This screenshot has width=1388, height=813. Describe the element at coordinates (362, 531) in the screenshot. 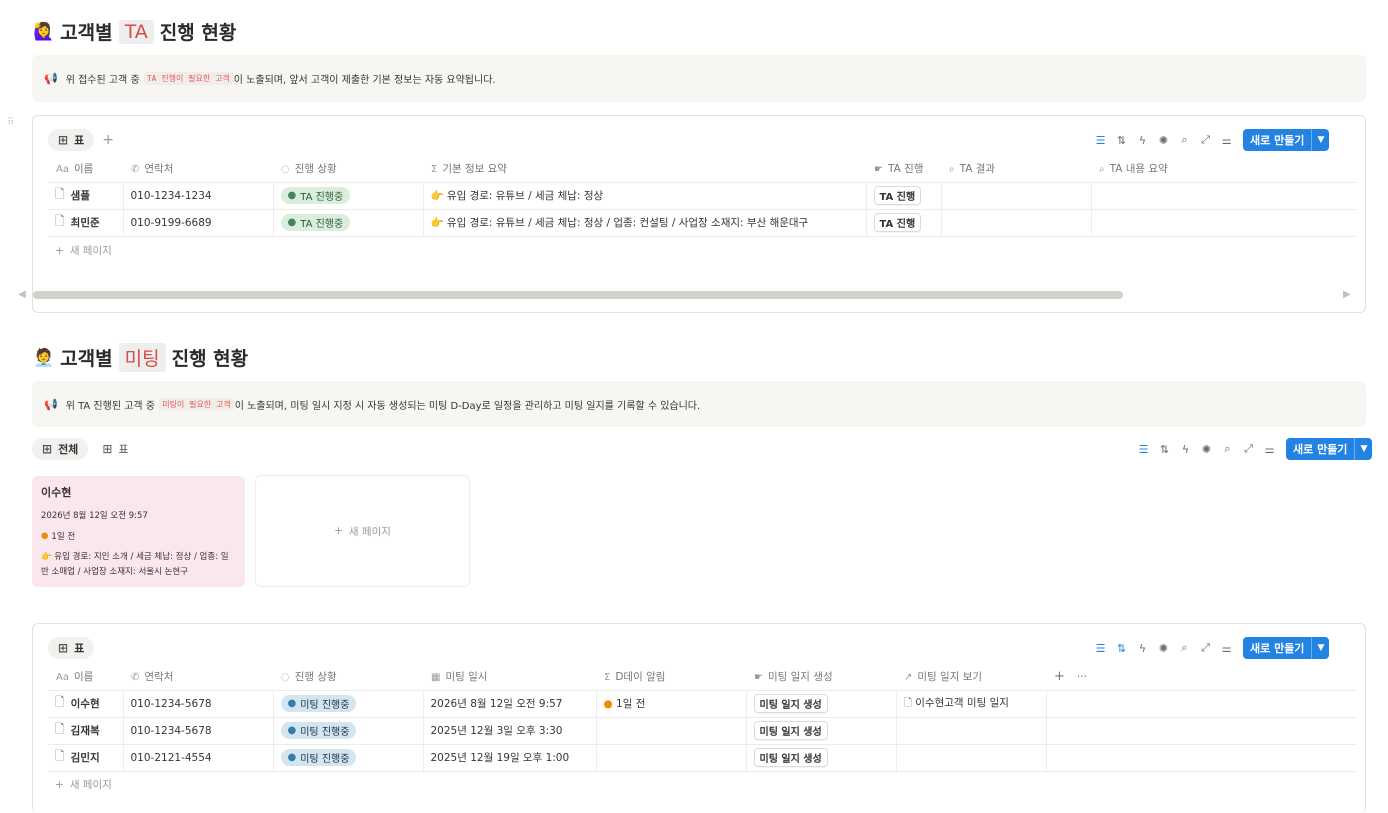

I see `board-new-page-card: + 새 페이지` at that location.